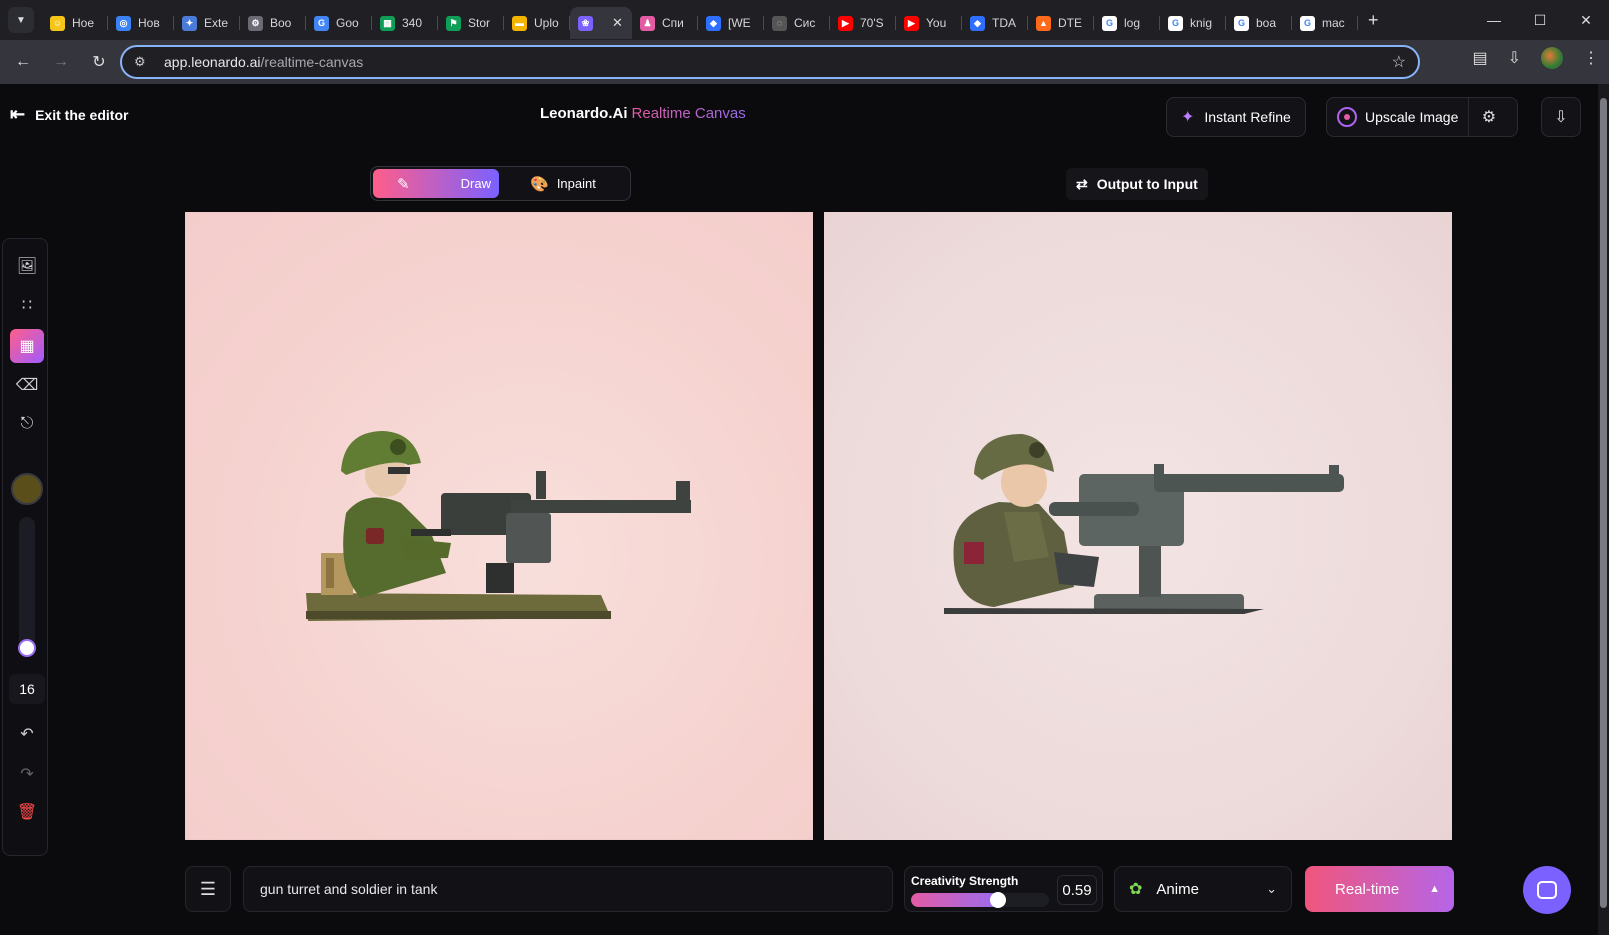  What do you see at coordinates (1137, 184) in the screenshot?
I see `output-to-input-button: ⇄ Output to Input` at bounding box center [1137, 184].